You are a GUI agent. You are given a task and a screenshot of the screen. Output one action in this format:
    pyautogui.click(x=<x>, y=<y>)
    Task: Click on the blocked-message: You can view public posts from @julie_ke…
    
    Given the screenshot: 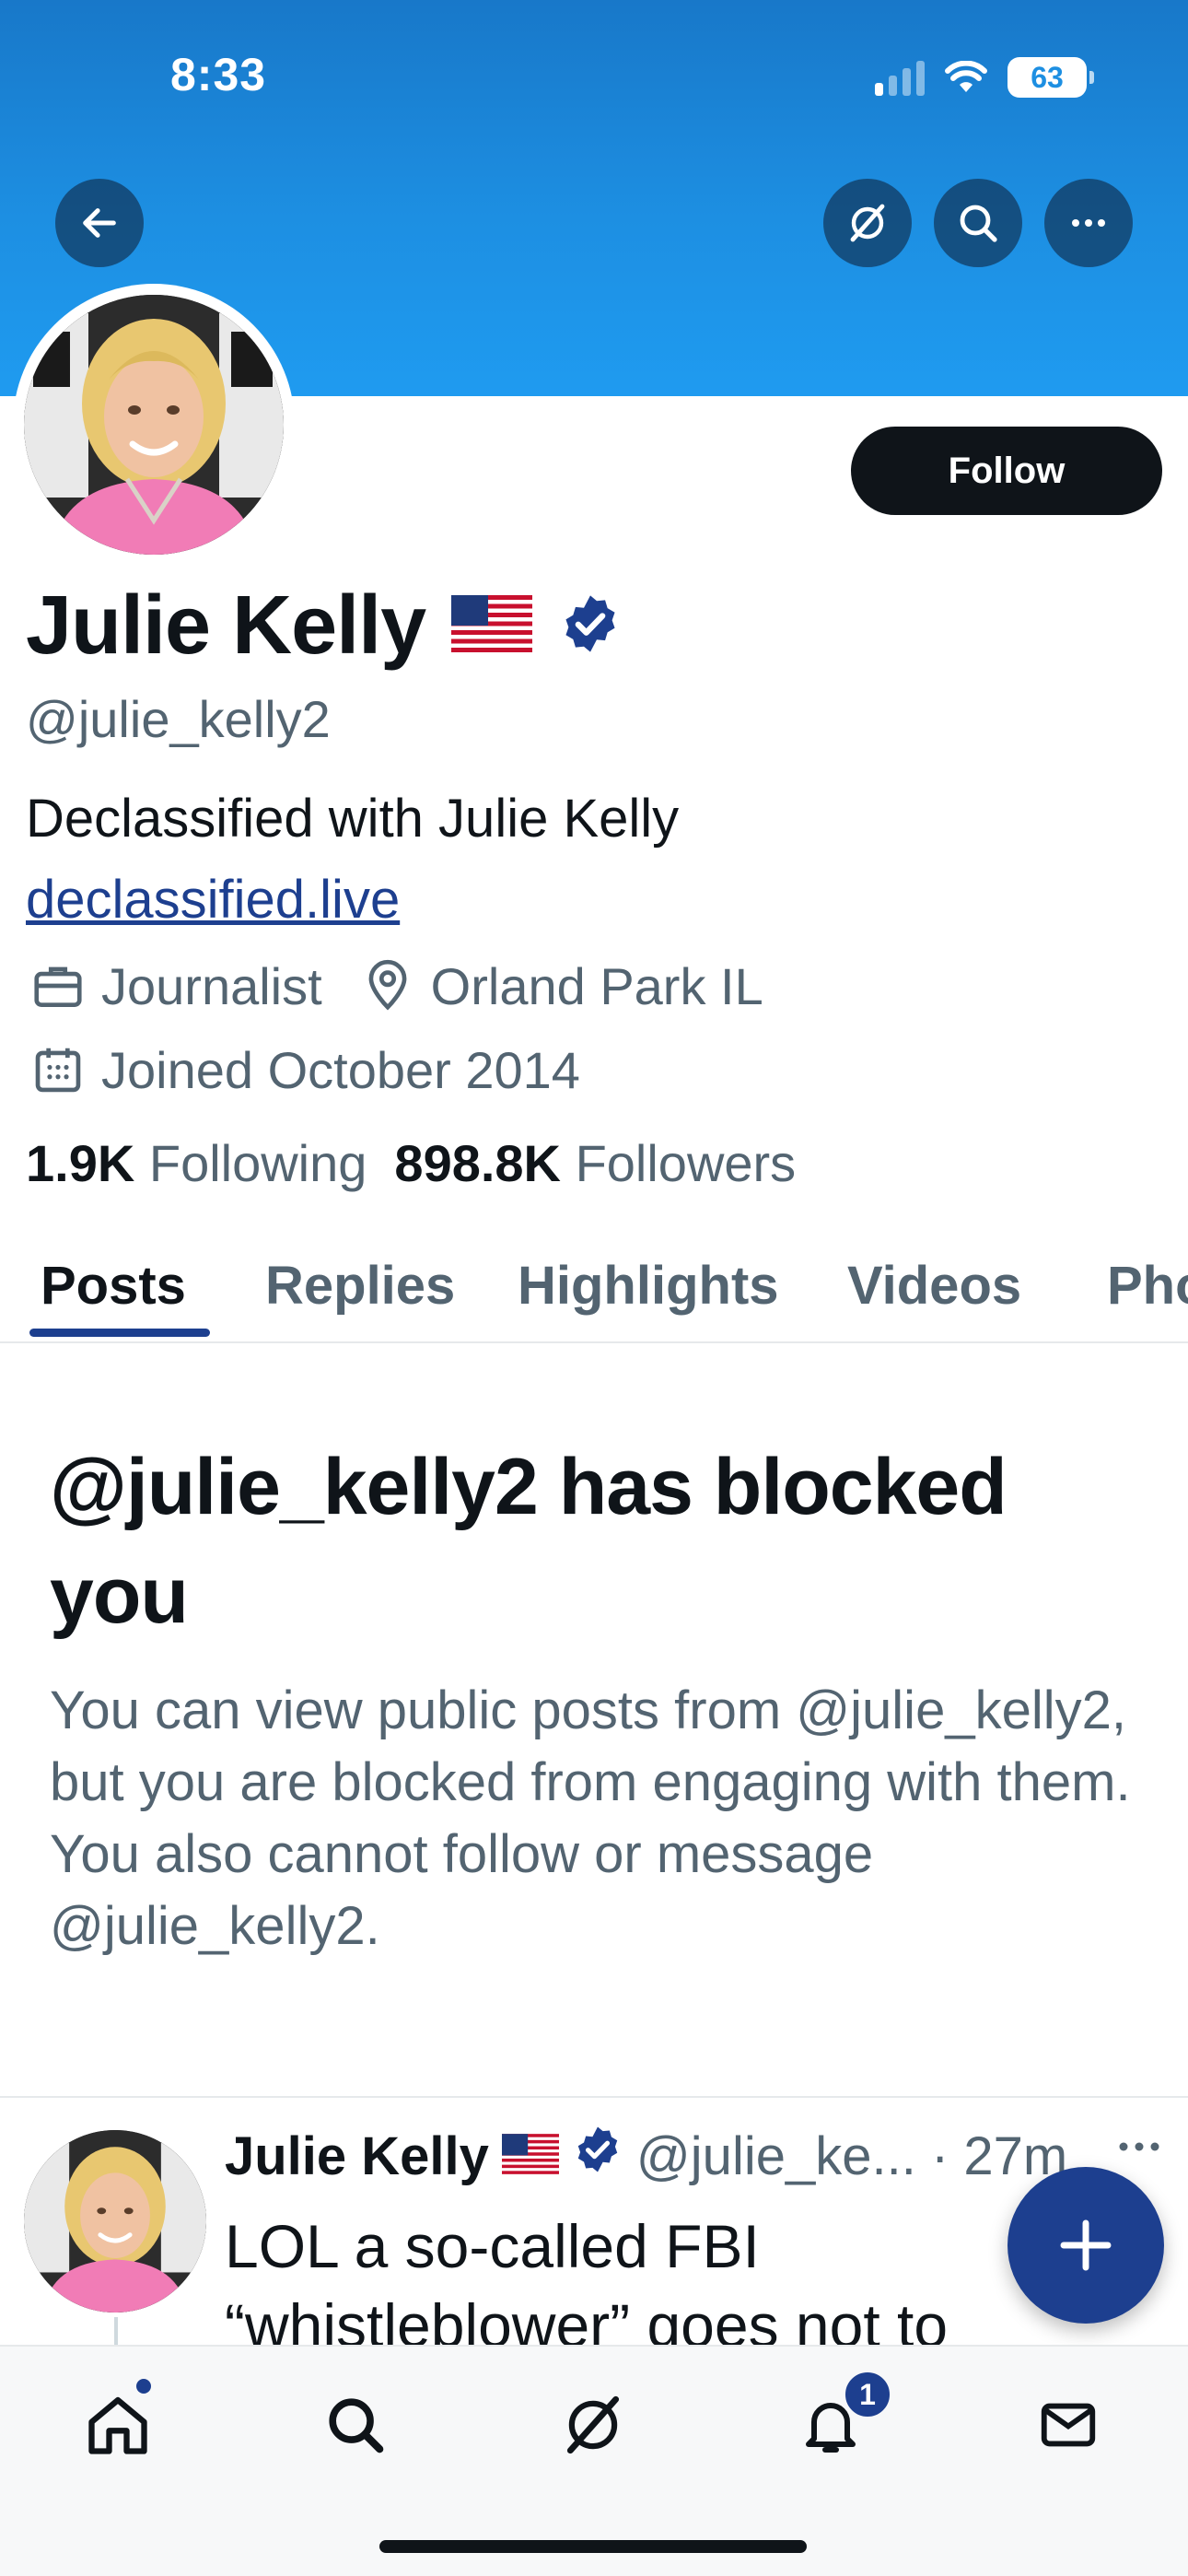 What is the action you would take?
    pyautogui.click(x=590, y=1818)
    